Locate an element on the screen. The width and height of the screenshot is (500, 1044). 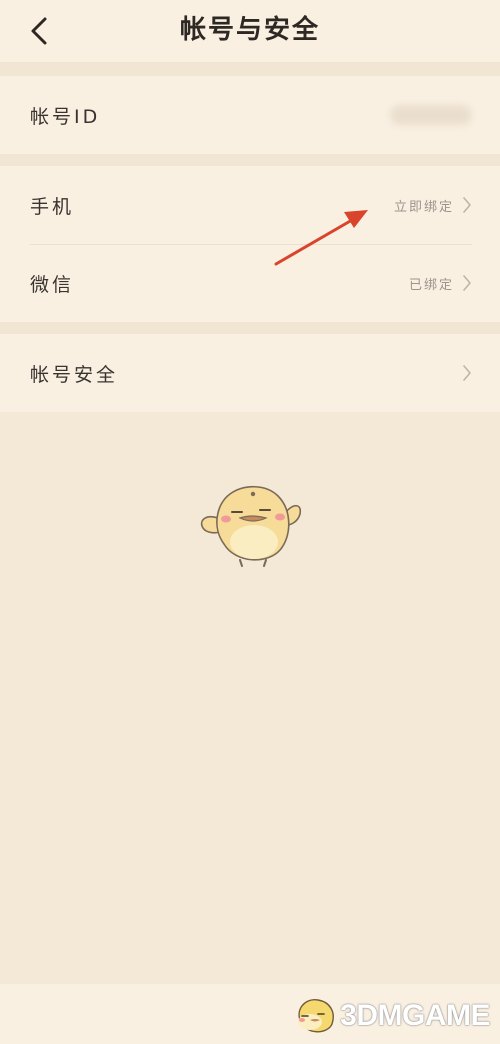
wechat-row: 微信 已绑定 is located at coordinates (250, 283).